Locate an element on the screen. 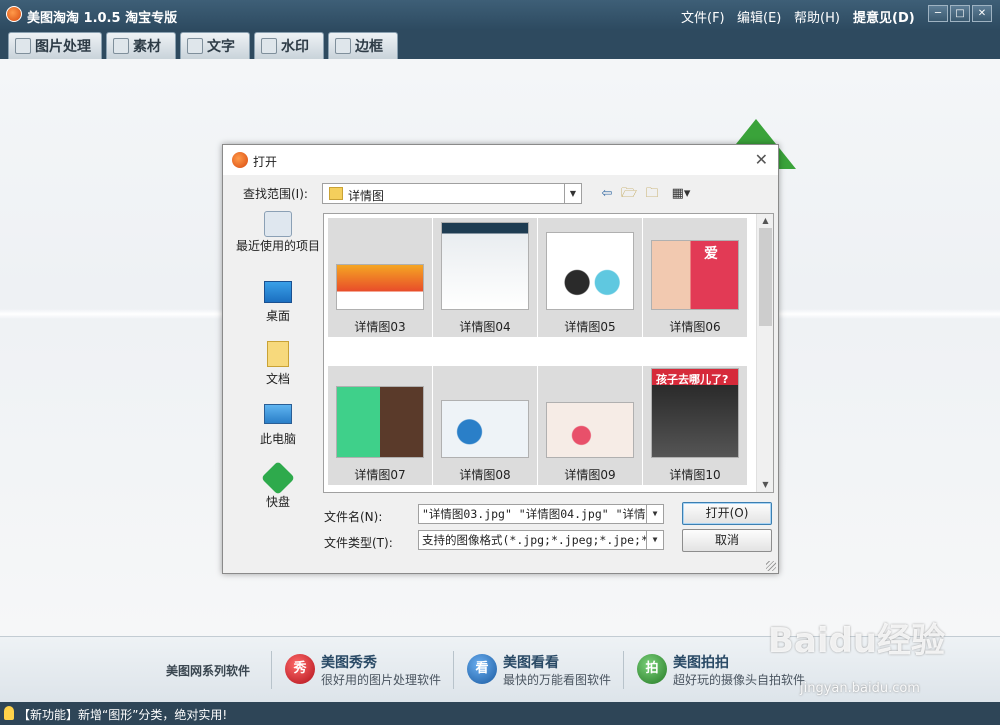 The height and width of the screenshot is (725, 1000). tab-watermark: 水印 is located at coordinates (289, 45).